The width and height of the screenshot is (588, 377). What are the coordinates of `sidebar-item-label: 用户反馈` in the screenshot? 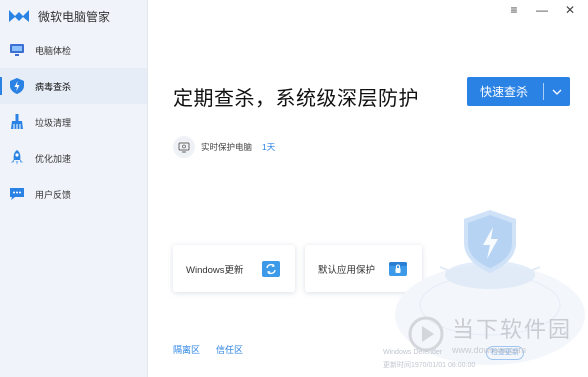 It's located at (53, 194).